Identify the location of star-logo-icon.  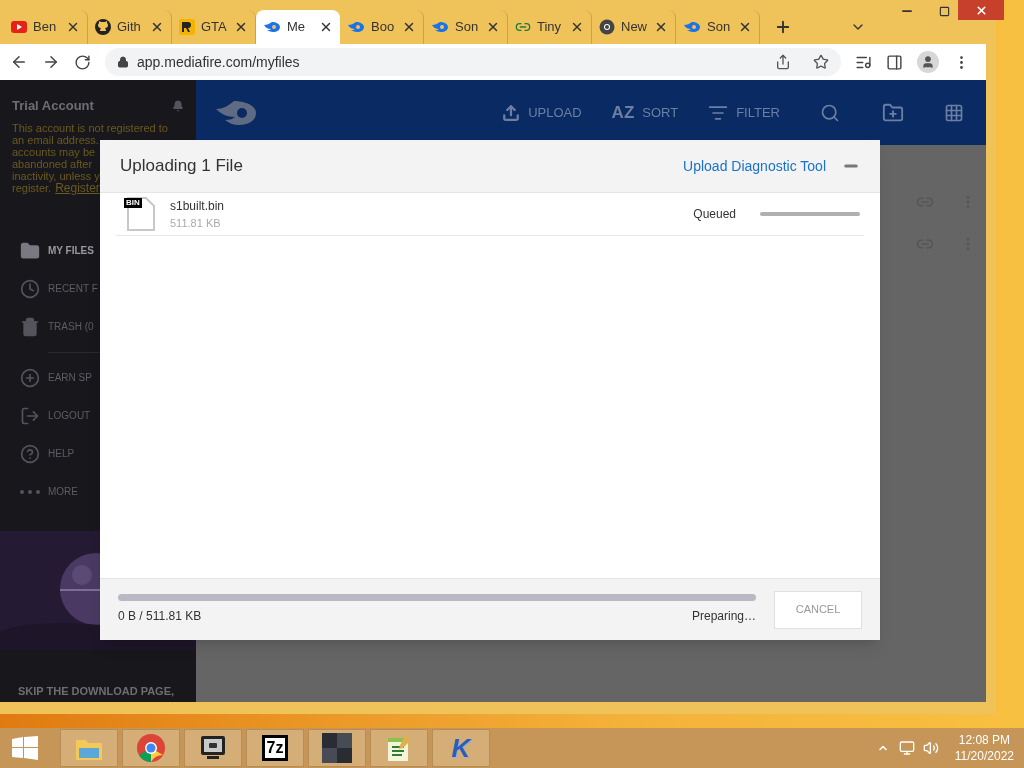
(187, 27).